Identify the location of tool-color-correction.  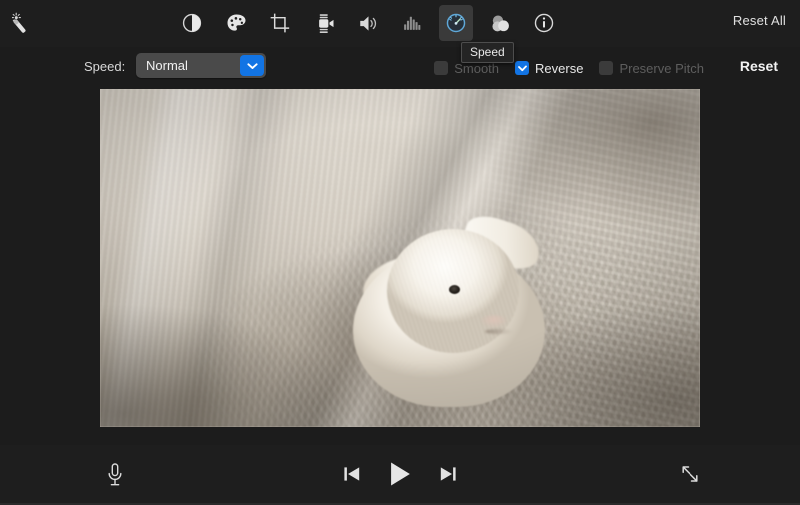
(236, 23).